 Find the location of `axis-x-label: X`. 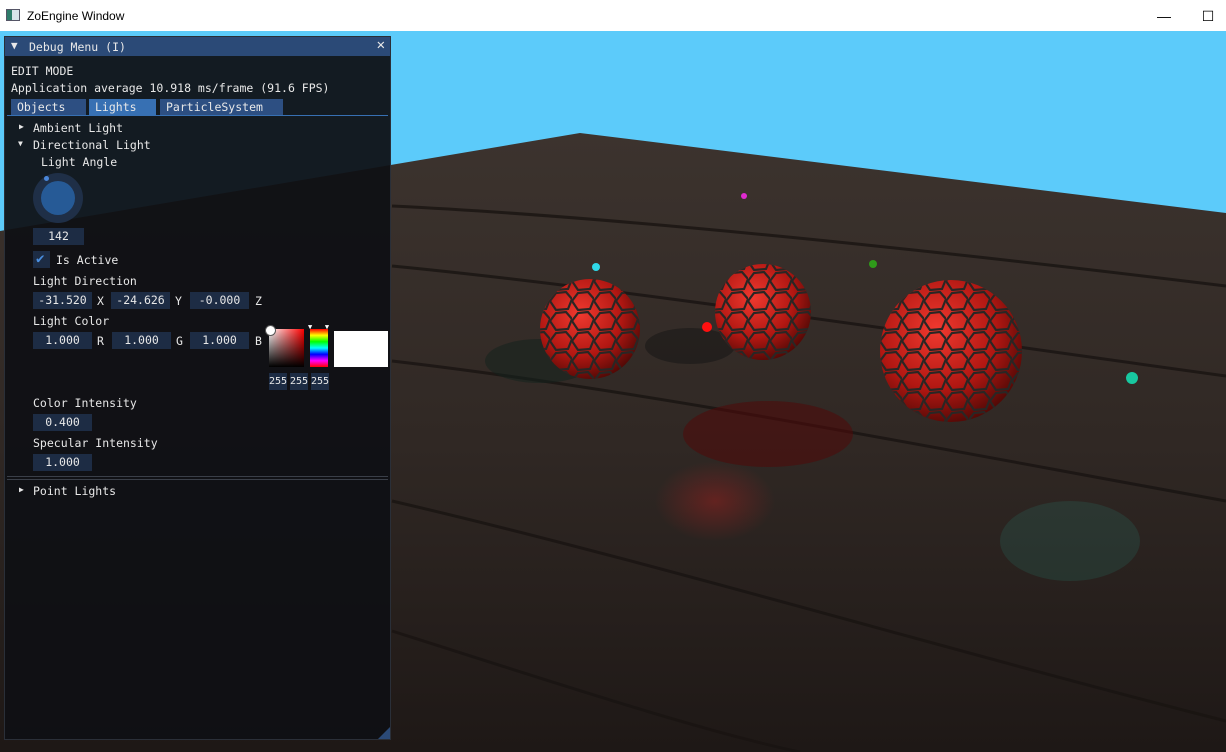

axis-x-label: X is located at coordinates (100, 301).